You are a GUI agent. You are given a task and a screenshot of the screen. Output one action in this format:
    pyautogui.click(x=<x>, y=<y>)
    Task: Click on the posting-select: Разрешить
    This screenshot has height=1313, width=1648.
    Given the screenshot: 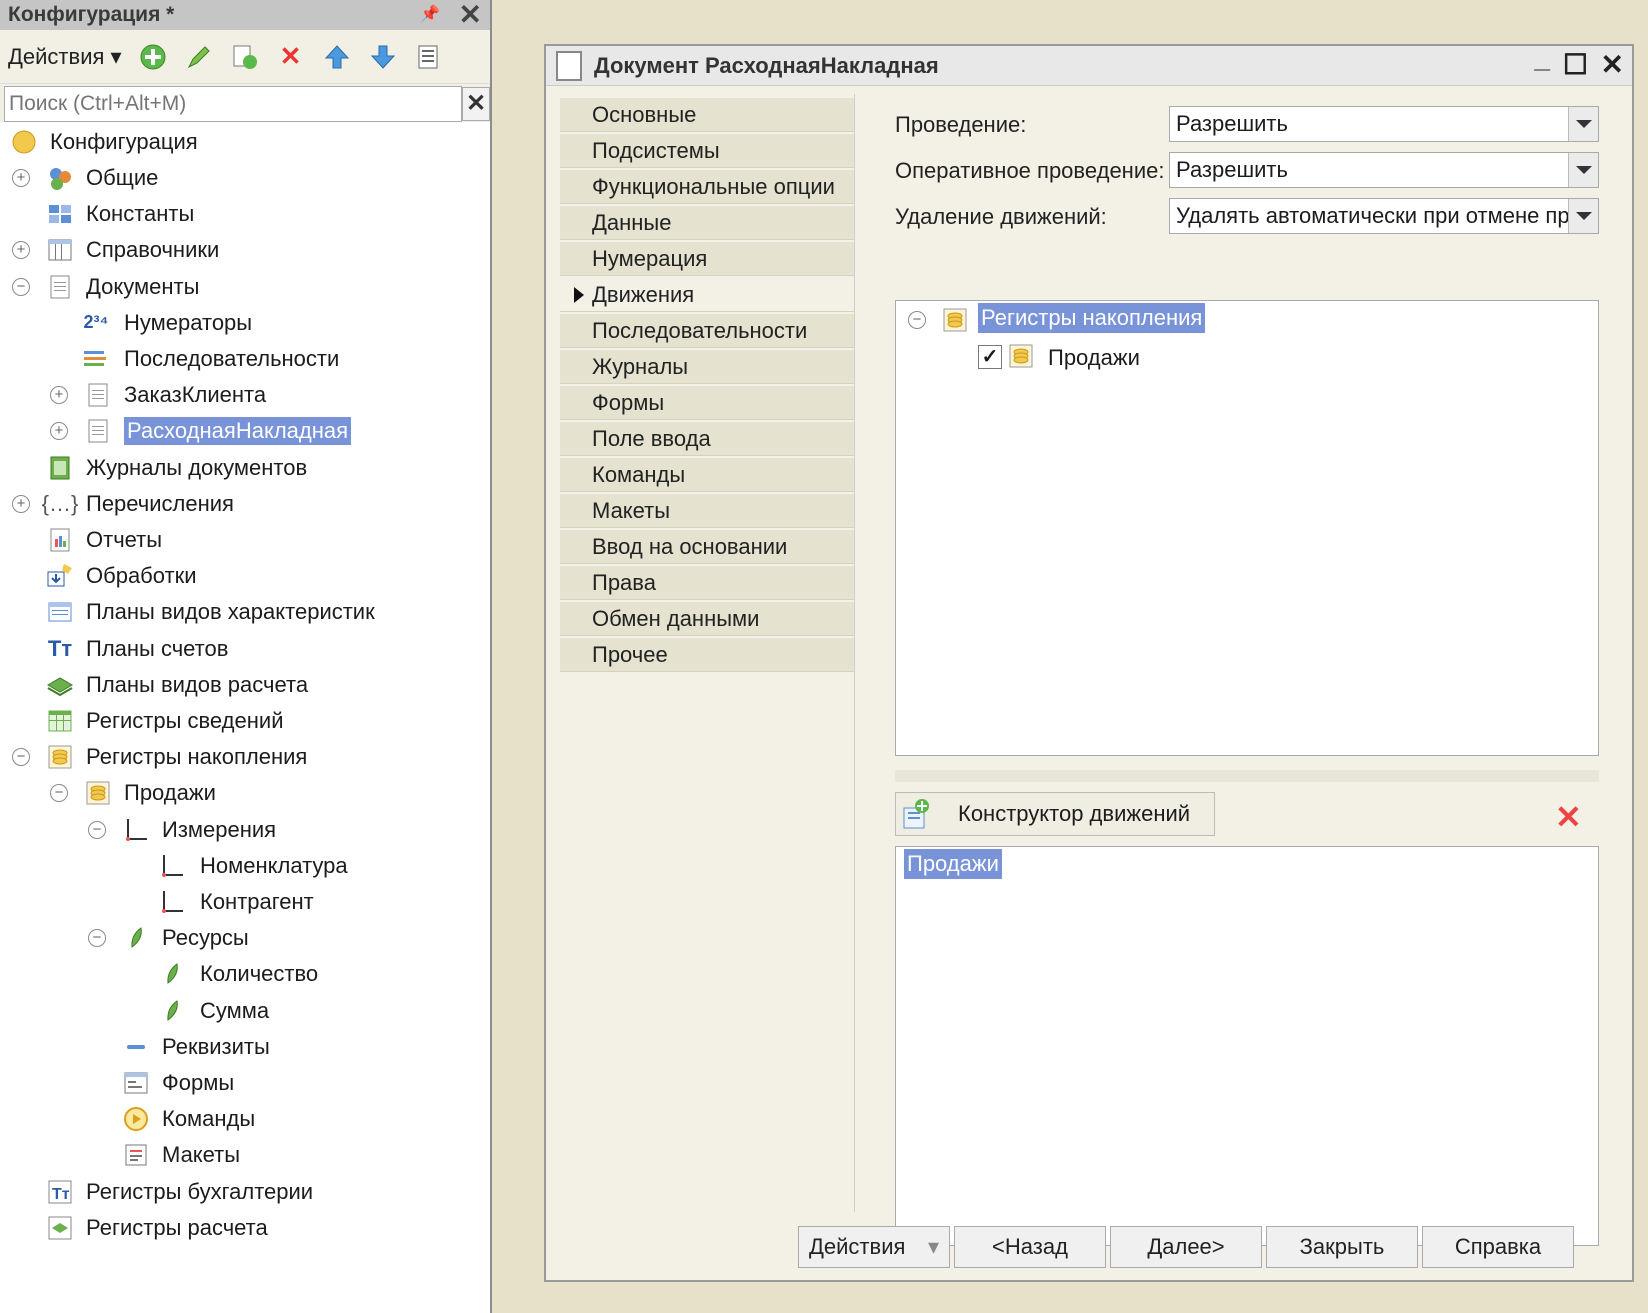 What is the action you would take?
    pyautogui.click(x=1384, y=124)
    